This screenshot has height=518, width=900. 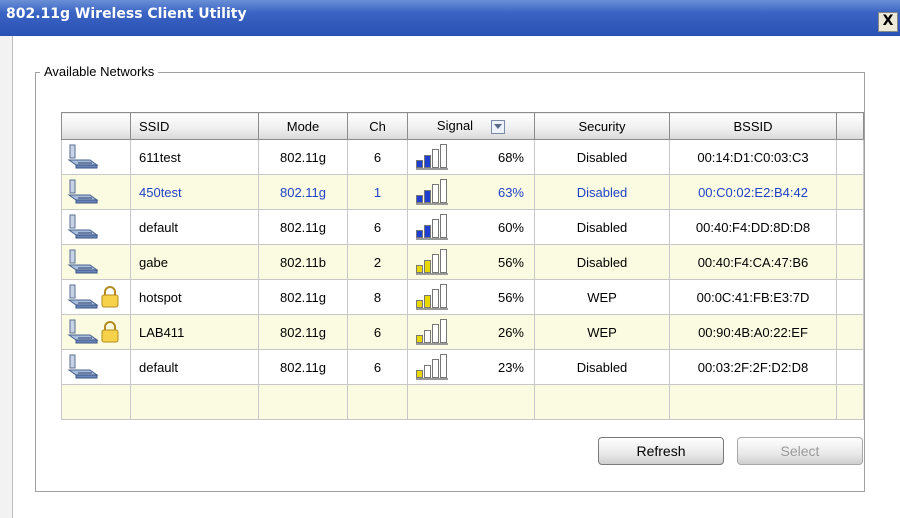 What do you see at coordinates (194, 367) in the screenshot?
I see `cell-ssid: default` at bounding box center [194, 367].